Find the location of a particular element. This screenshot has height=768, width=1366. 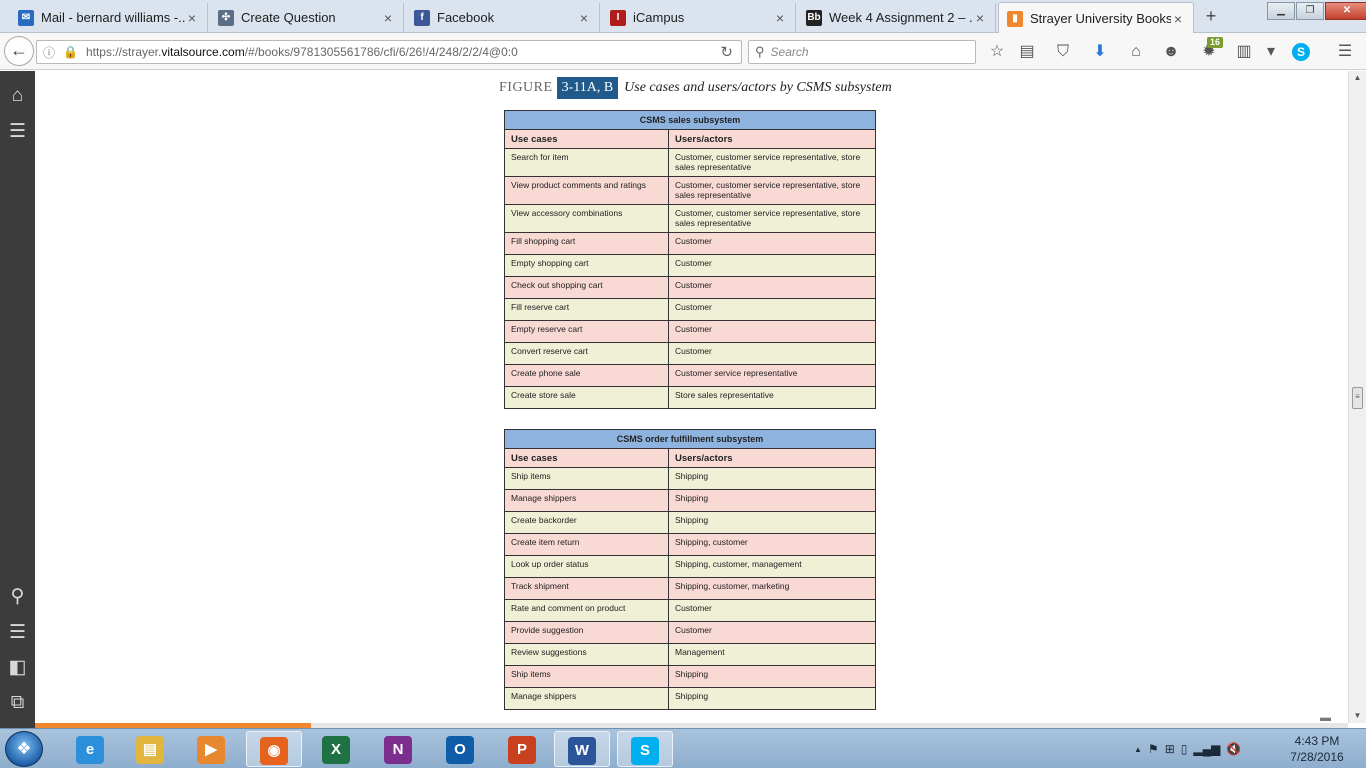

windows-flag-icon: ⊞ is located at coordinates (1170, 749).